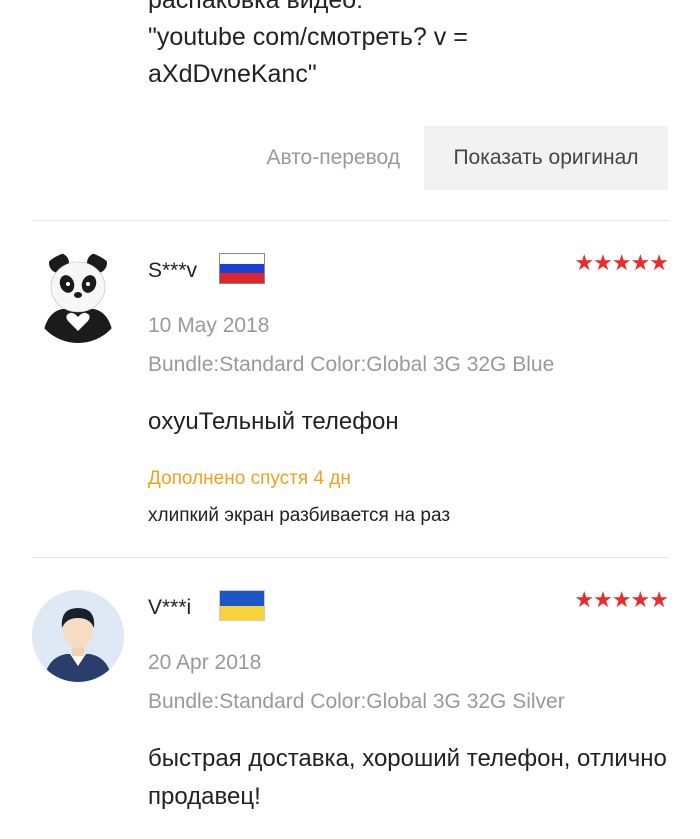  What do you see at coordinates (209, 325) in the screenshot?
I see `review-date: 10 May 2018` at bounding box center [209, 325].